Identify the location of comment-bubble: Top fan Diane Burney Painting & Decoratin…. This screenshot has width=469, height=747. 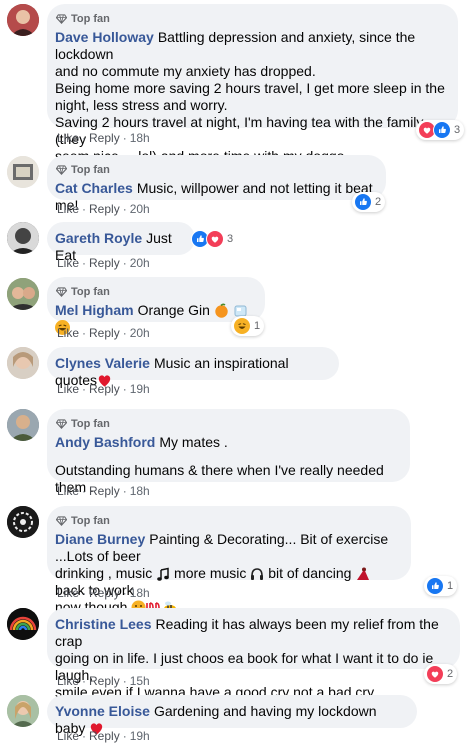
(229, 560).